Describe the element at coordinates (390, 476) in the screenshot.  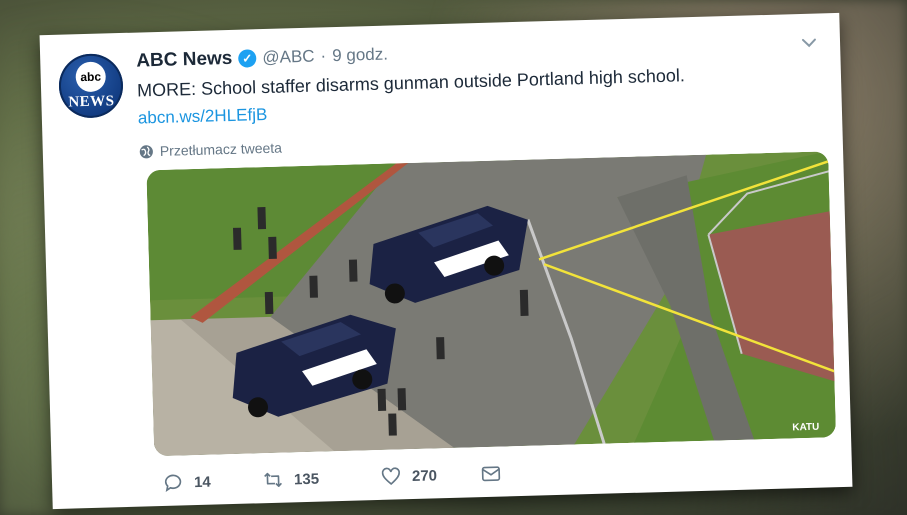
I see `like-icon` at that location.